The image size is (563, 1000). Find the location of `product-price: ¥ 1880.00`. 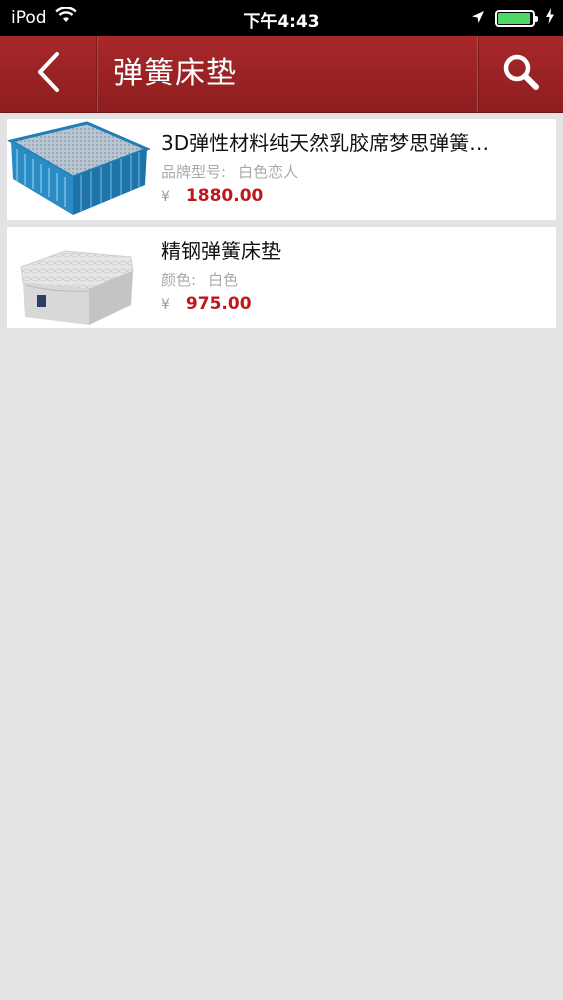

product-price: ¥ 1880.00 is located at coordinates (212, 196).